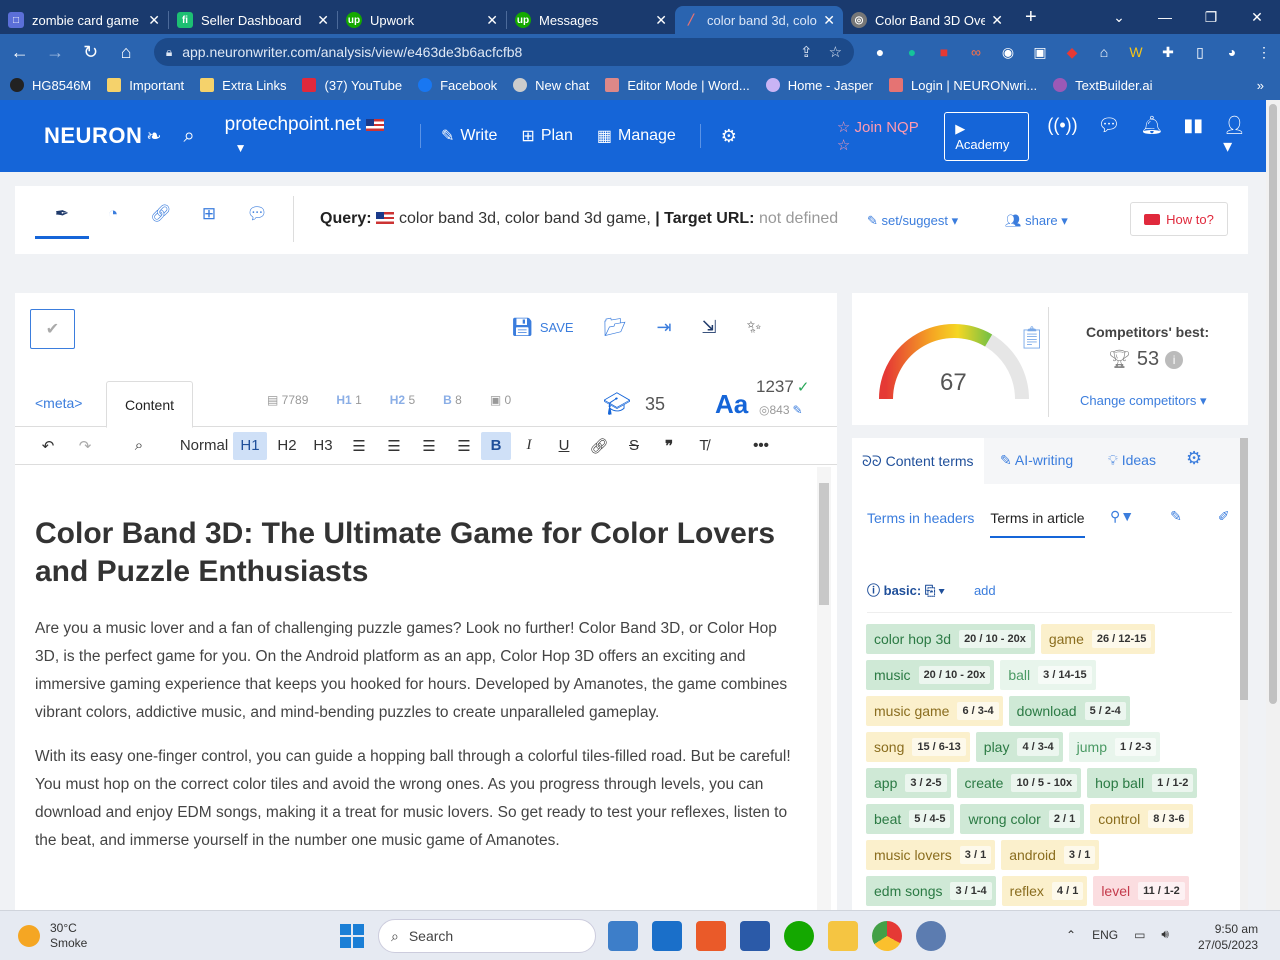 The height and width of the screenshot is (960, 1280). What do you see at coordinates (623, 936) in the screenshot?
I see `notepad-icon` at bounding box center [623, 936].